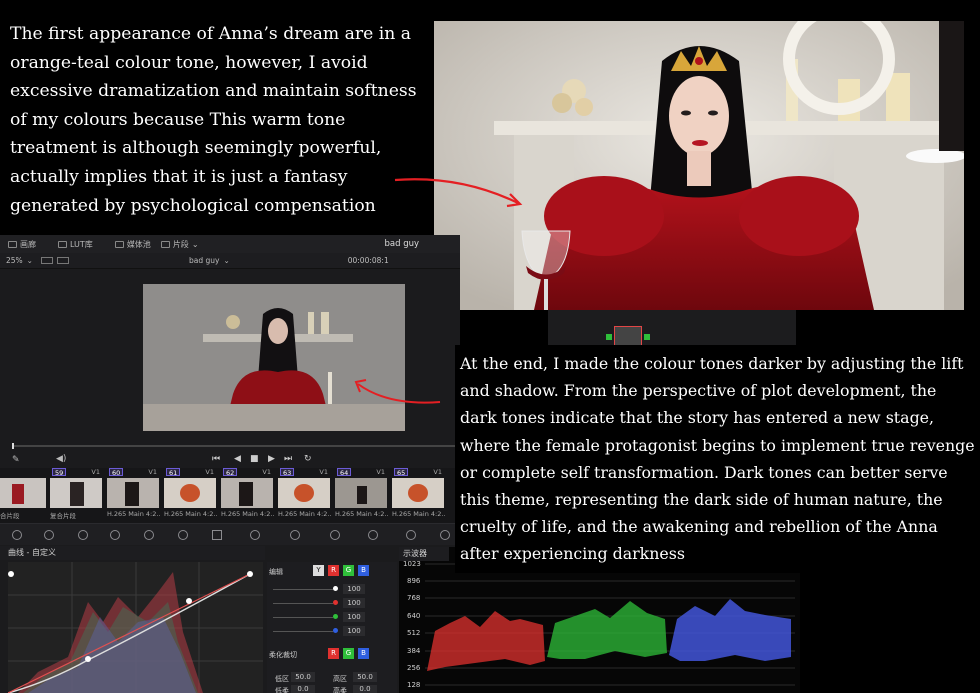  Describe the element at coordinates (414, 633) in the screenshot. I see `scope-tick: 512` at that location.